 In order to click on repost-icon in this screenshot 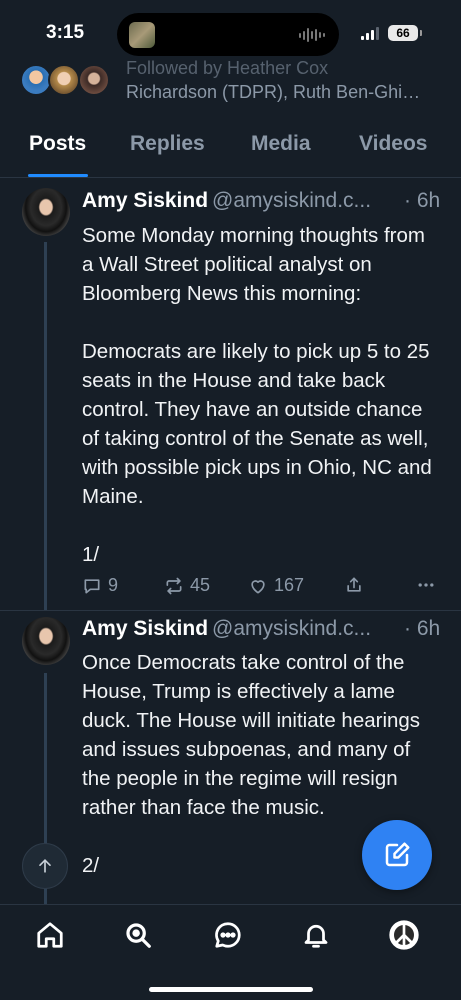, I will do `click(174, 585)`.